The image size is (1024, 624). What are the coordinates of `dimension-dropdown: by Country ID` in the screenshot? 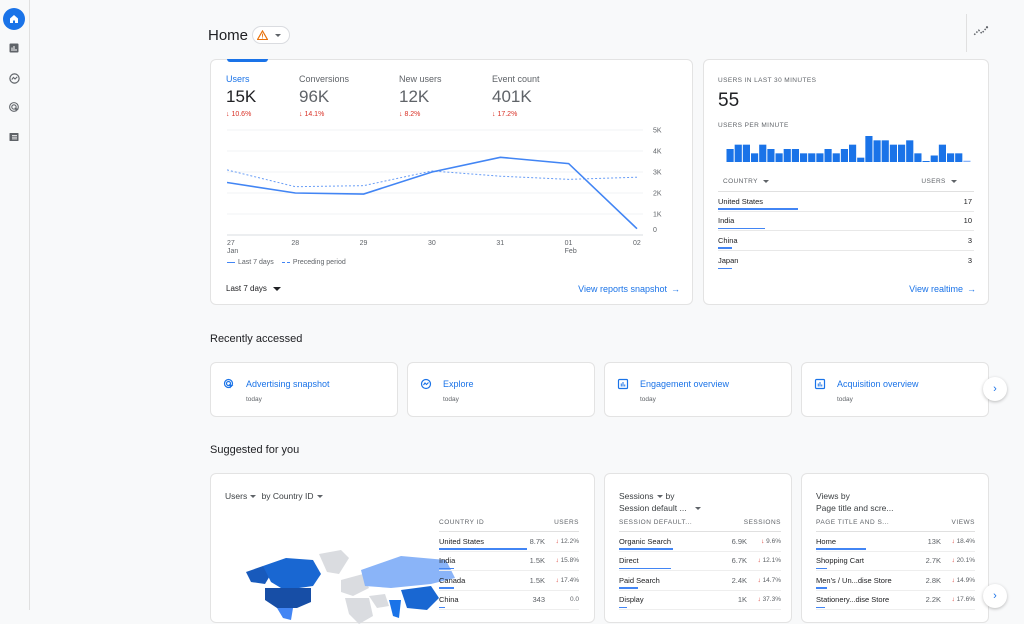 It's located at (294, 496).